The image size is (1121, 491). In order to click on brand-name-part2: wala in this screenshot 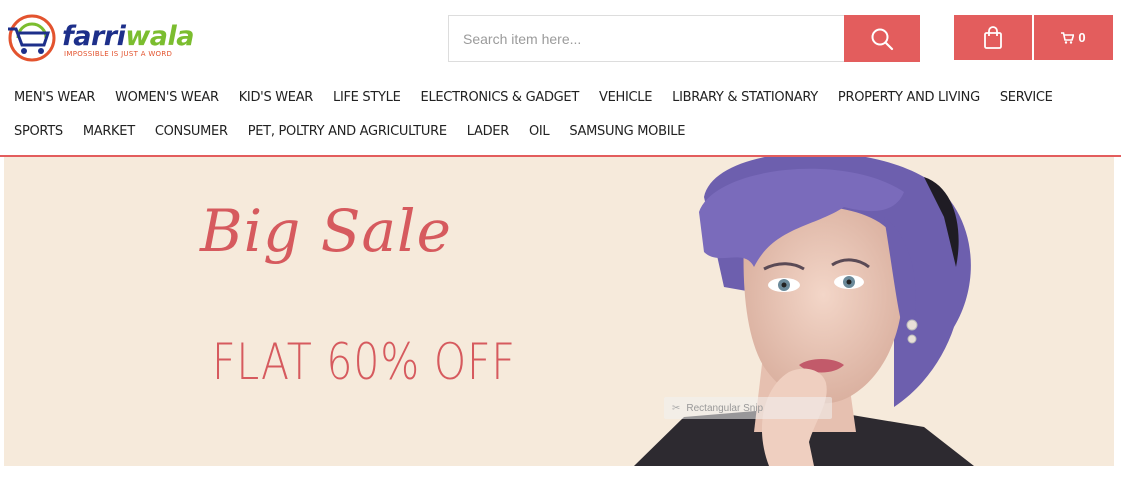, I will do `click(159, 36)`.